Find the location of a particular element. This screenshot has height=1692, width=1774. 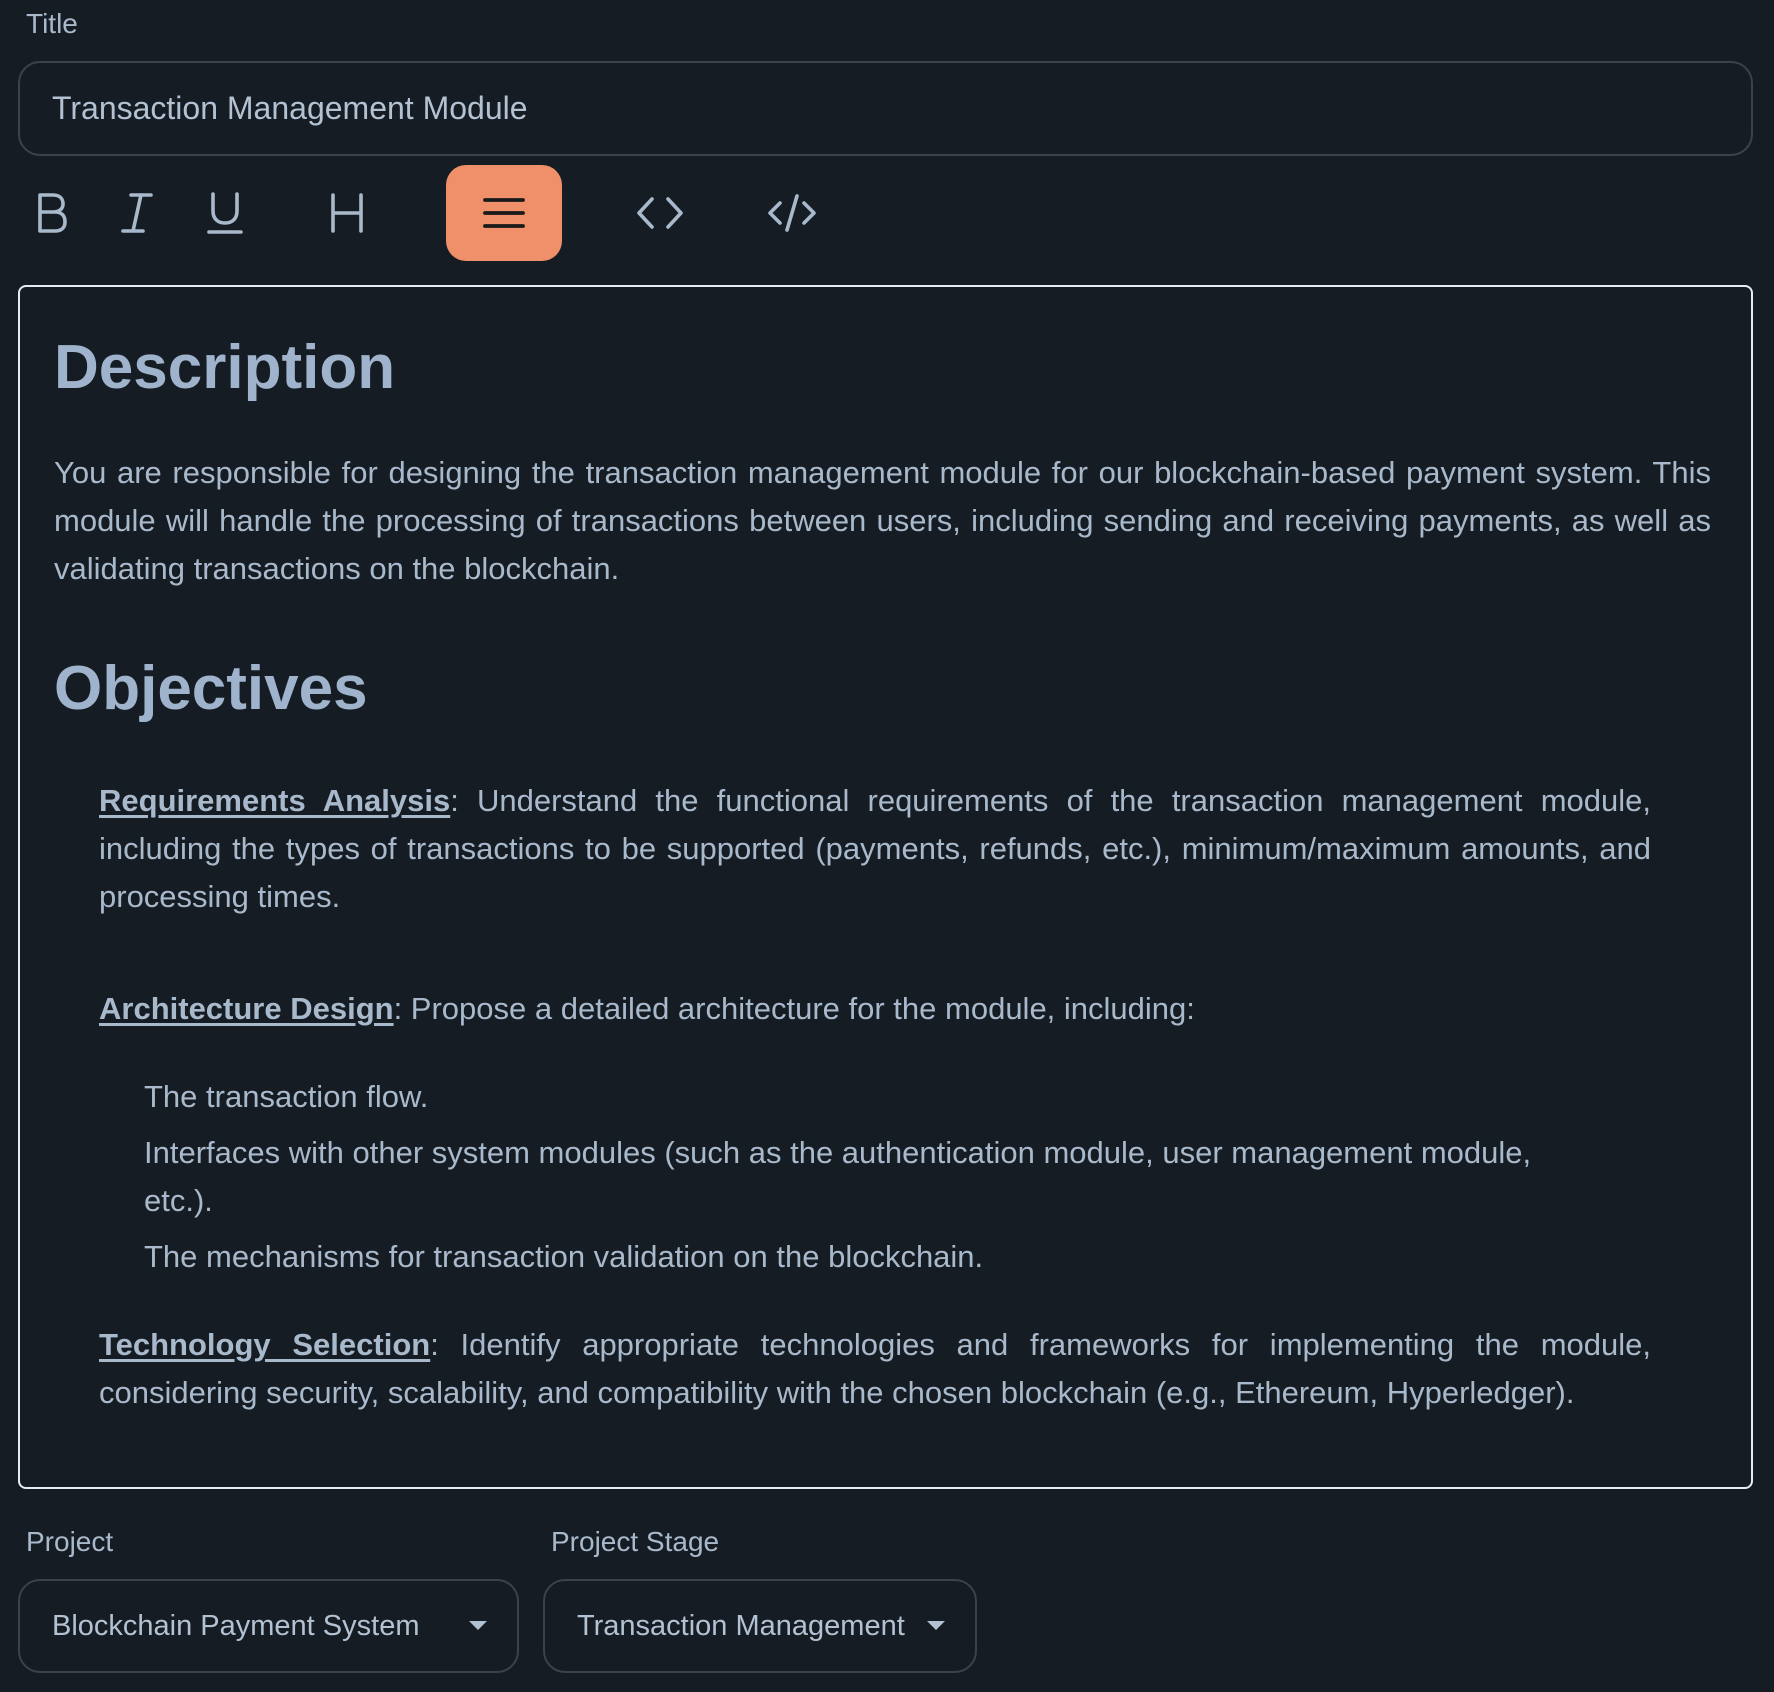

project-select-value: Blockchain Payment System is located at coordinates (236, 1625).